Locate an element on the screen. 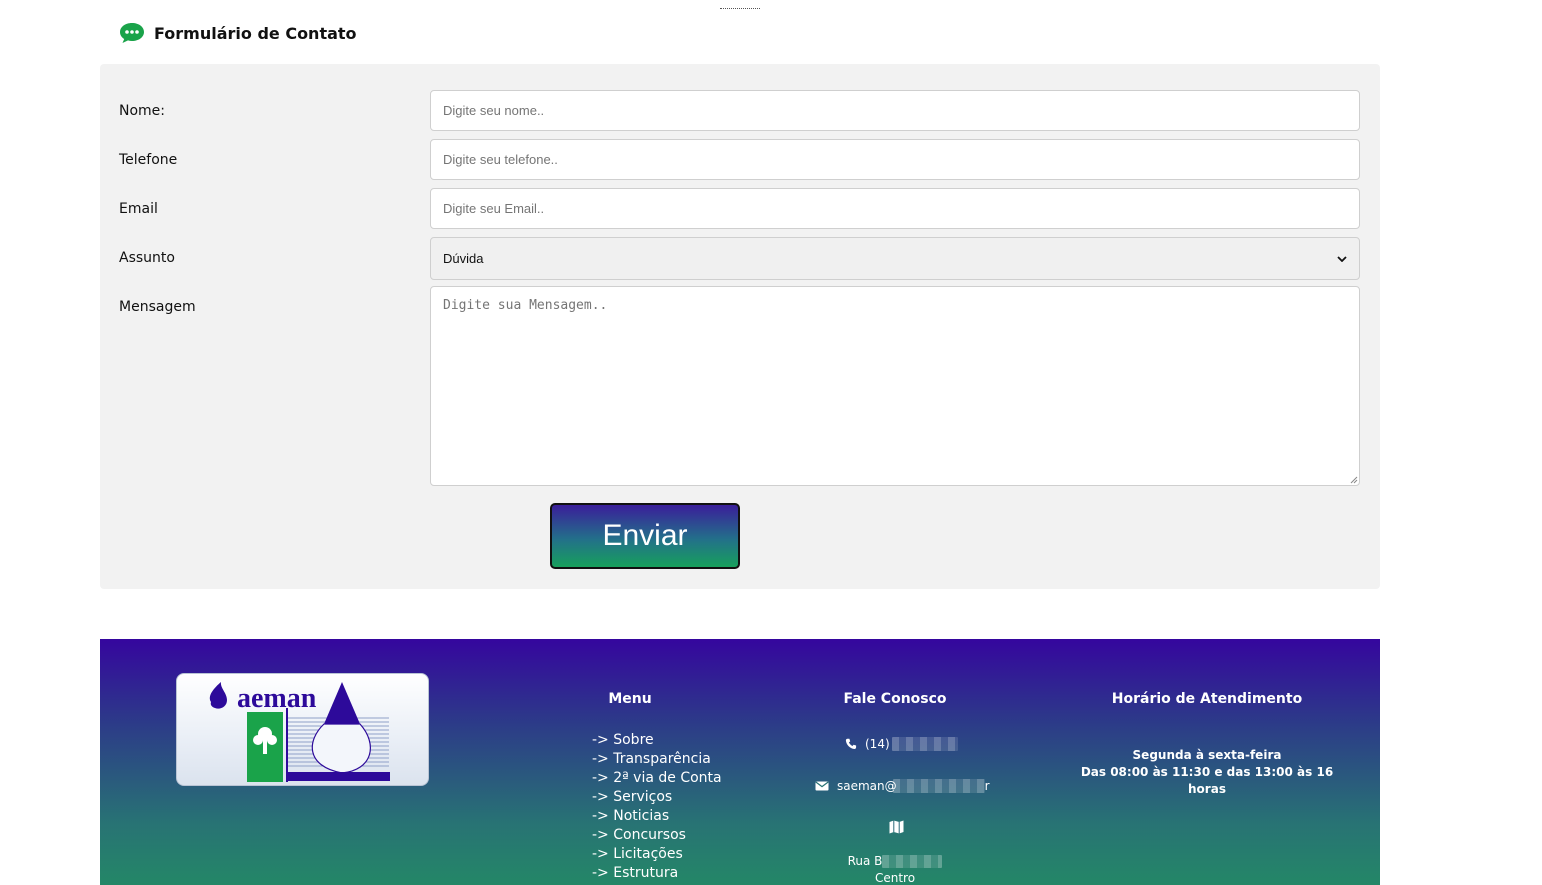 The image size is (1542, 885). menu-item-concursos: -> Concursos is located at coordinates (657, 835).